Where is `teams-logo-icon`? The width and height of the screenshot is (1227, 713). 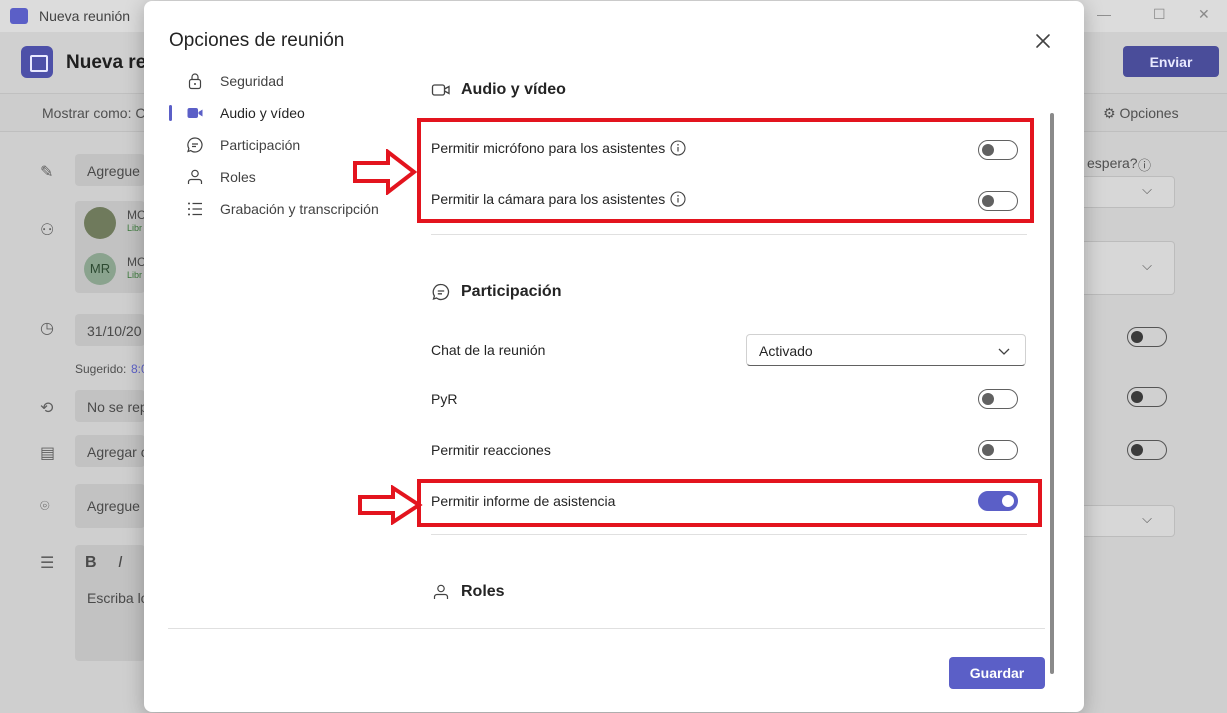 teams-logo-icon is located at coordinates (19, 16).